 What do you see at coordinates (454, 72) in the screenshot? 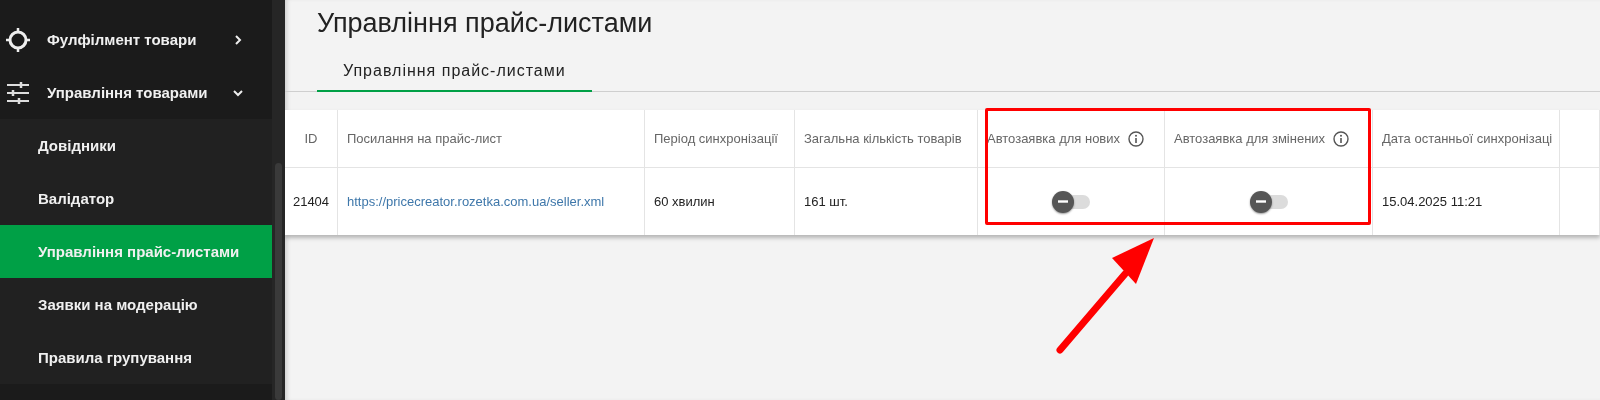
I see `tab: Управління прайс-листами` at bounding box center [454, 72].